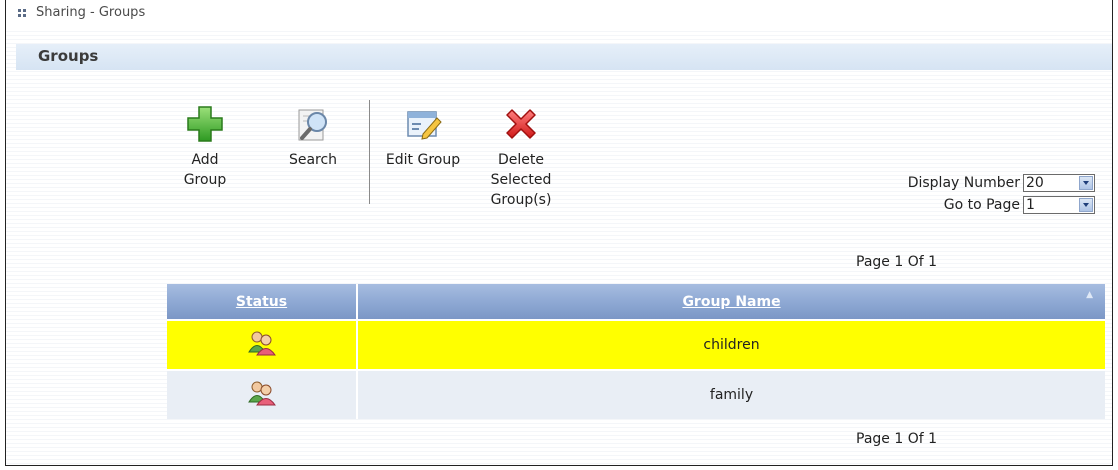 Image resolution: width=1118 pixels, height=470 pixels. I want to click on column-header-group-name-label: Group Name, so click(731, 301).